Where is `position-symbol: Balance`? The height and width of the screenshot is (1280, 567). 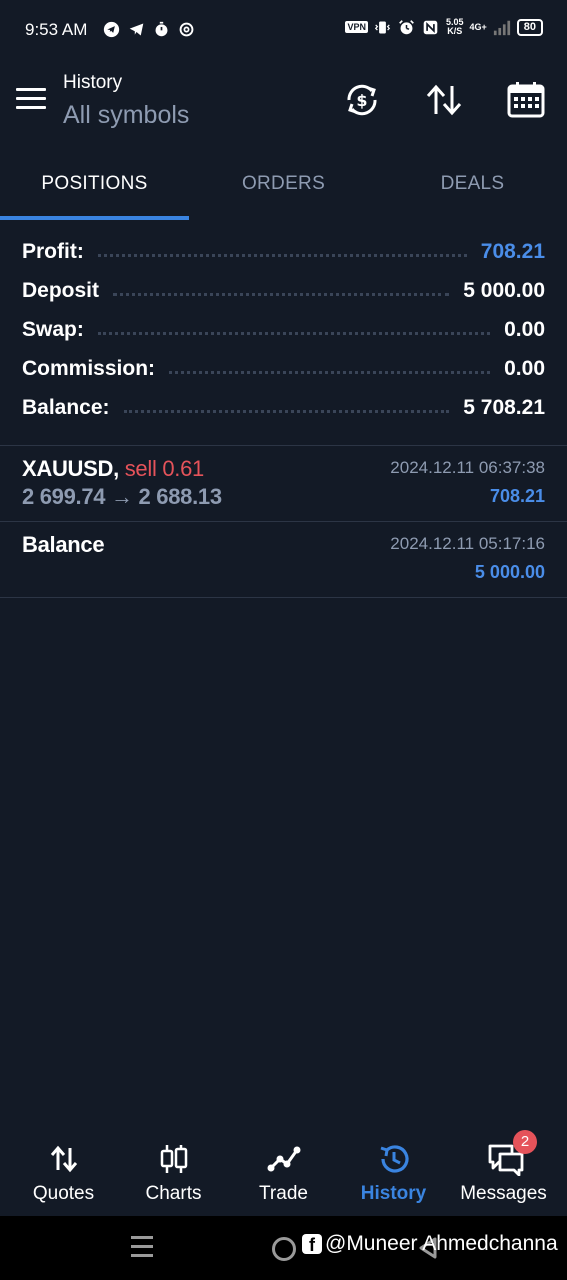 position-symbol: Balance is located at coordinates (63, 544).